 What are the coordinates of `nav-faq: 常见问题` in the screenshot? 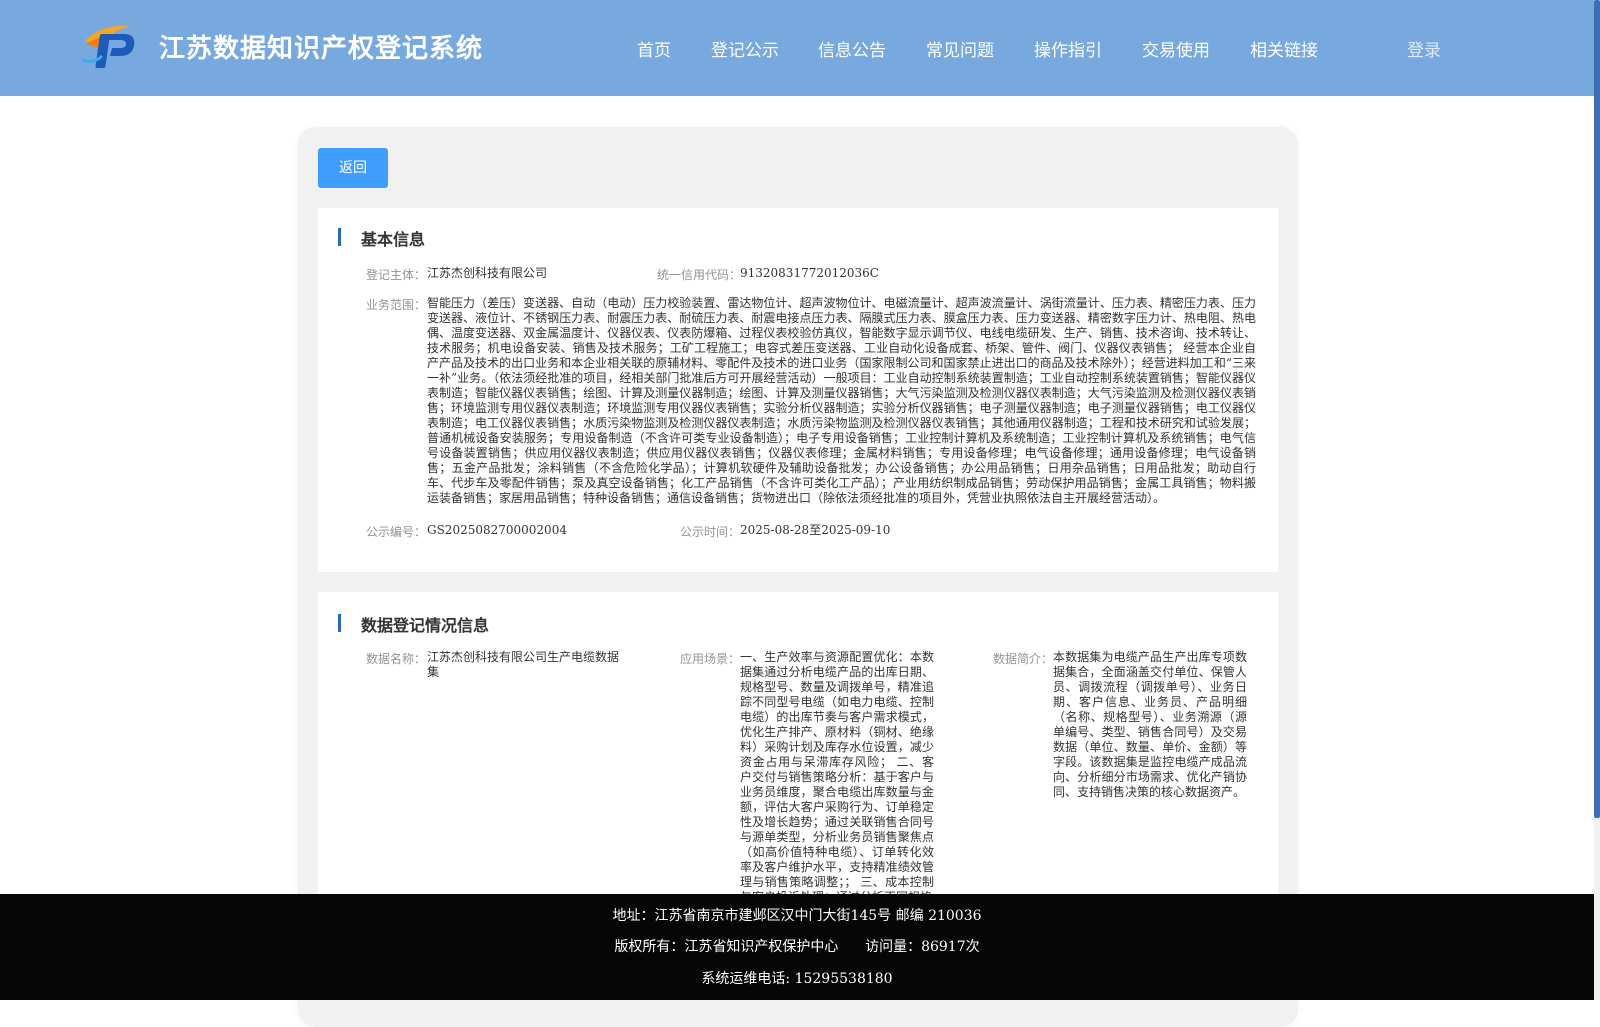 It's located at (960, 48).